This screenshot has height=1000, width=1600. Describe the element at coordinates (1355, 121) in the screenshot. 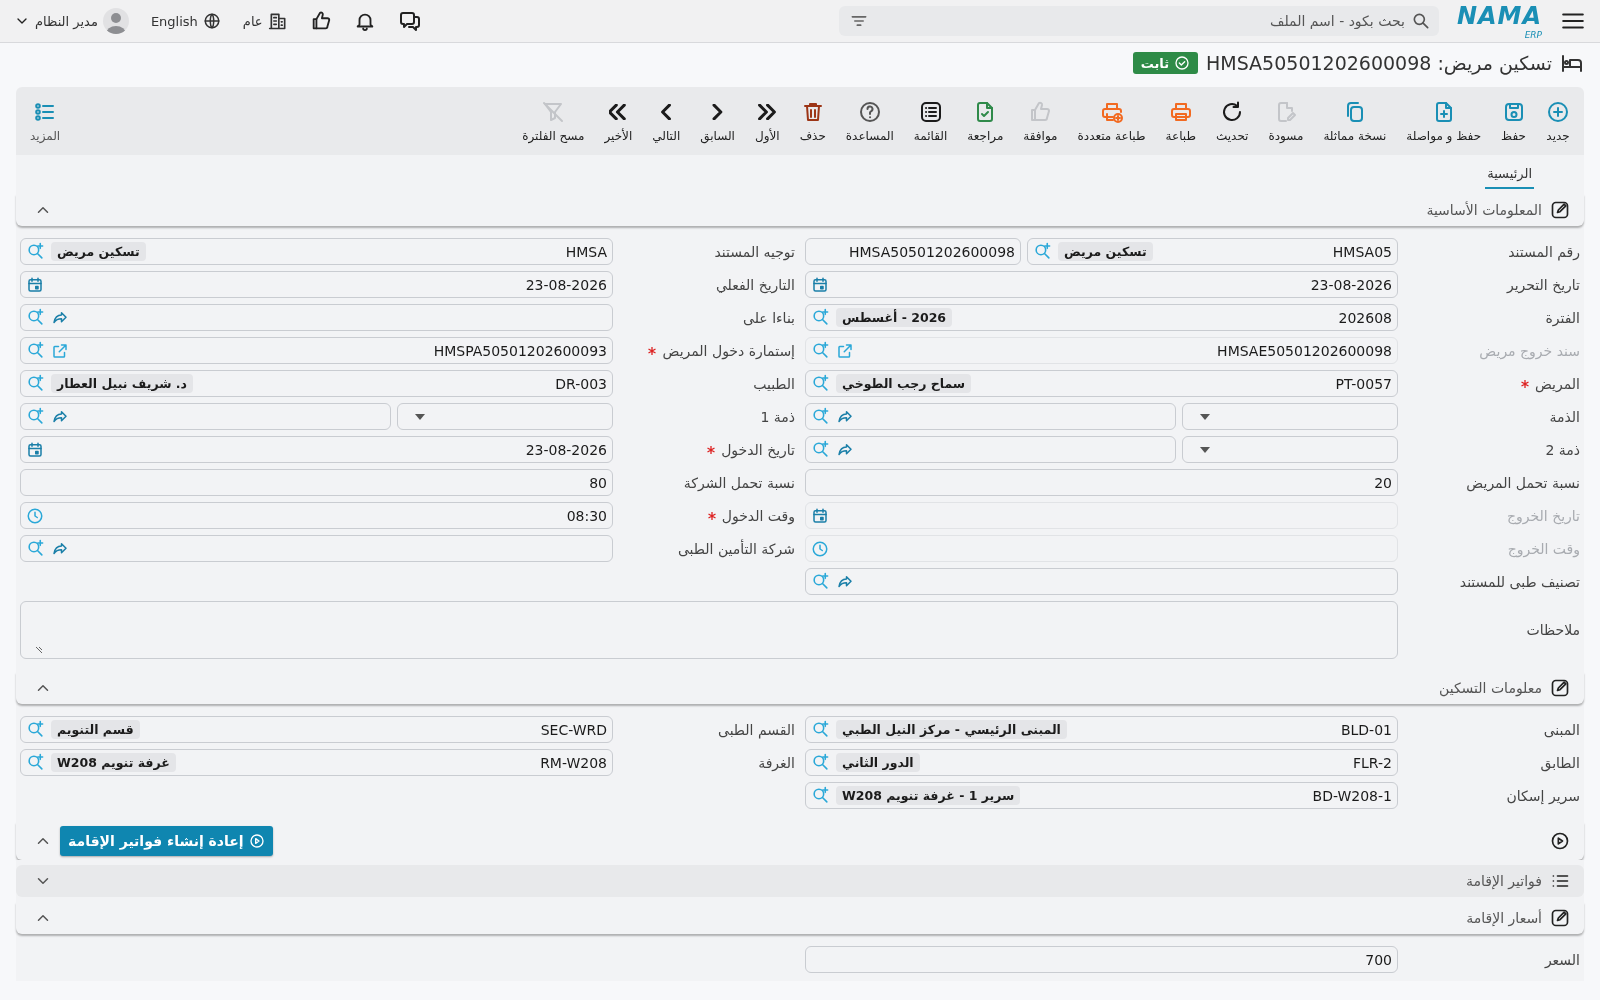

I see `copy-button: نسخة مماثلة` at that location.